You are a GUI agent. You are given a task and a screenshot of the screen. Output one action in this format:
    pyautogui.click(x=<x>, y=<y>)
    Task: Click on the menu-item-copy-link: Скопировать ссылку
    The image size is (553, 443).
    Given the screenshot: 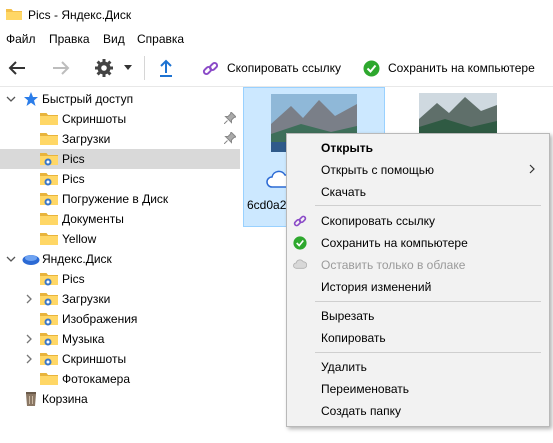 What is the action you would take?
    pyautogui.click(x=418, y=221)
    